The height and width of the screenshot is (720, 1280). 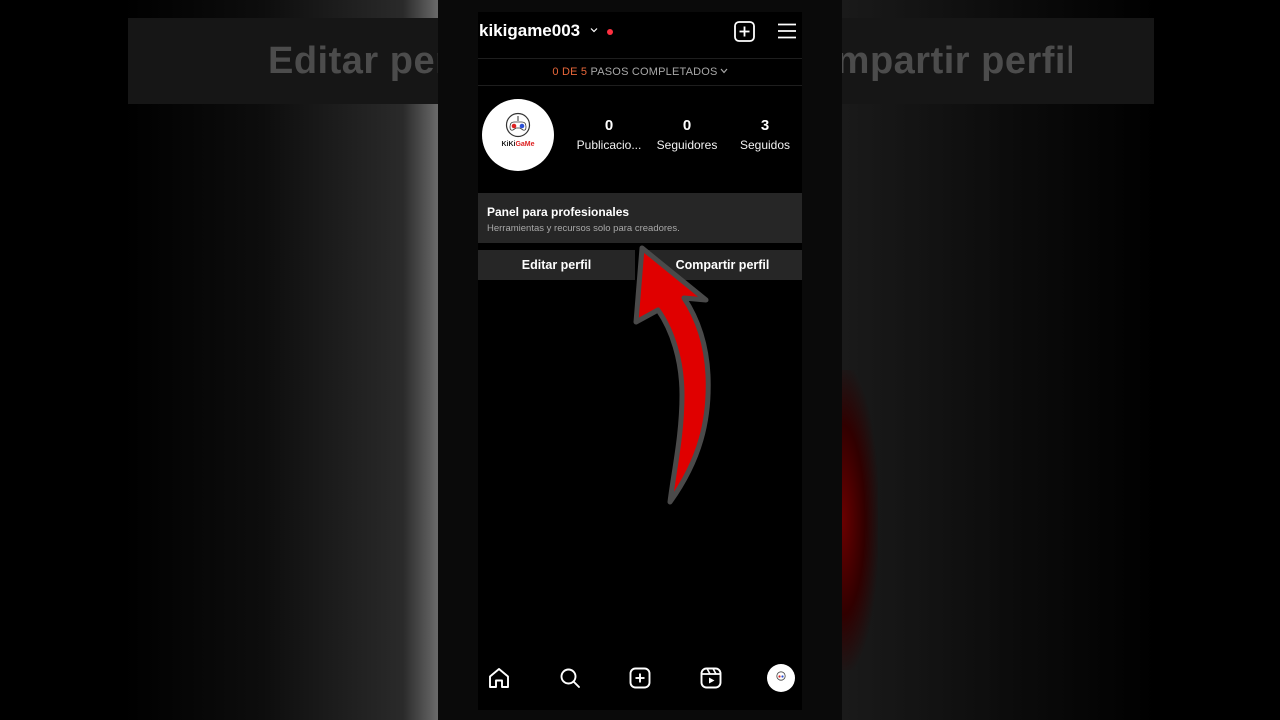 What do you see at coordinates (610, 32) in the screenshot?
I see `notification-dot` at bounding box center [610, 32].